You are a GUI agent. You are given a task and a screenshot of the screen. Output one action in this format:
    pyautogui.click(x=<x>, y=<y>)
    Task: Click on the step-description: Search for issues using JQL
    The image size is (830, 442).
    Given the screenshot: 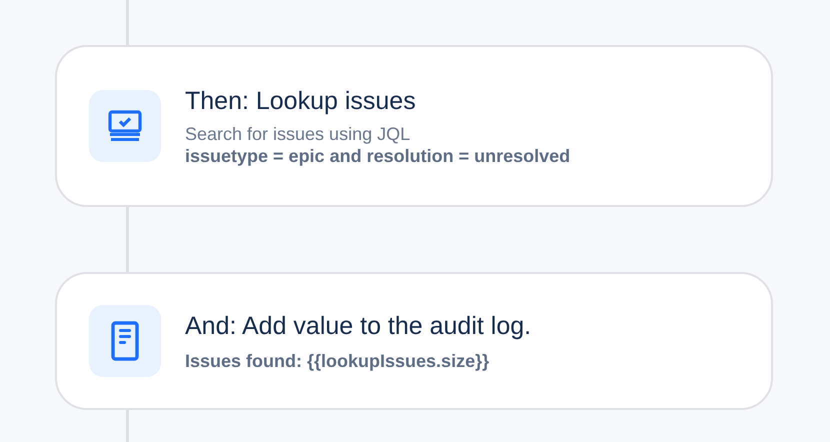 What is the action you would take?
    pyautogui.click(x=298, y=134)
    